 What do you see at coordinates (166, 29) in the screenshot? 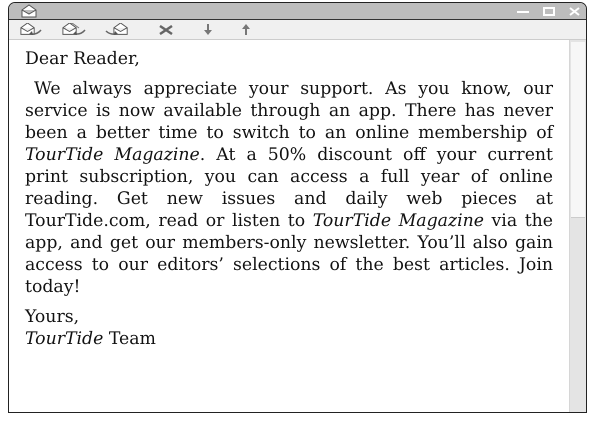
I see `delete-button` at bounding box center [166, 29].